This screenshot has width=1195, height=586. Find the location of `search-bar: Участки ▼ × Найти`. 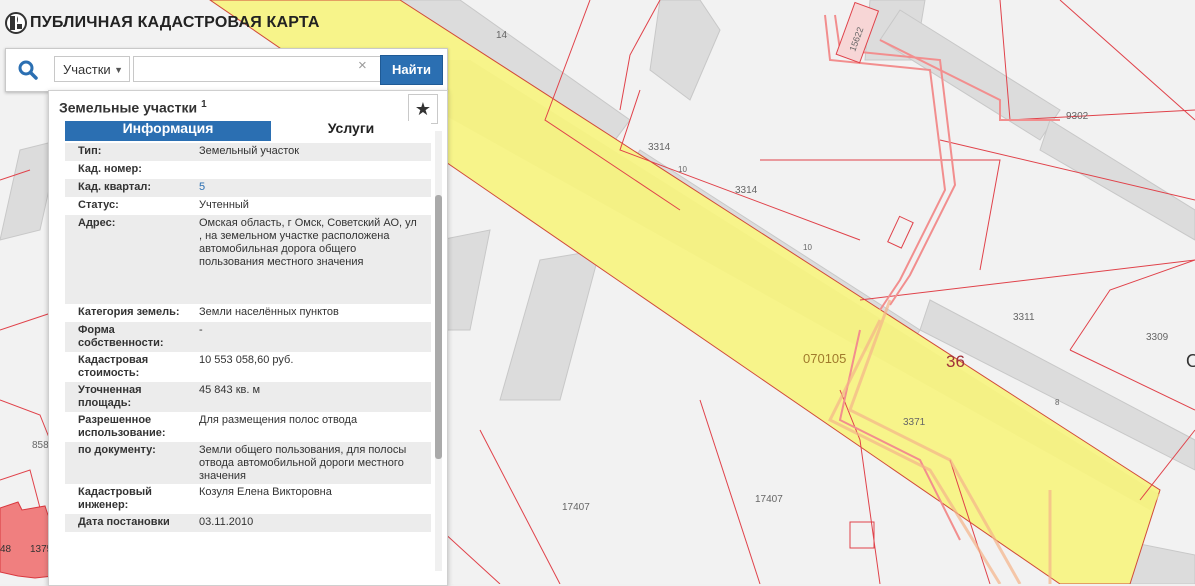

search-bar: Участки ▼ × Найти is located at coordinates (226, 70).